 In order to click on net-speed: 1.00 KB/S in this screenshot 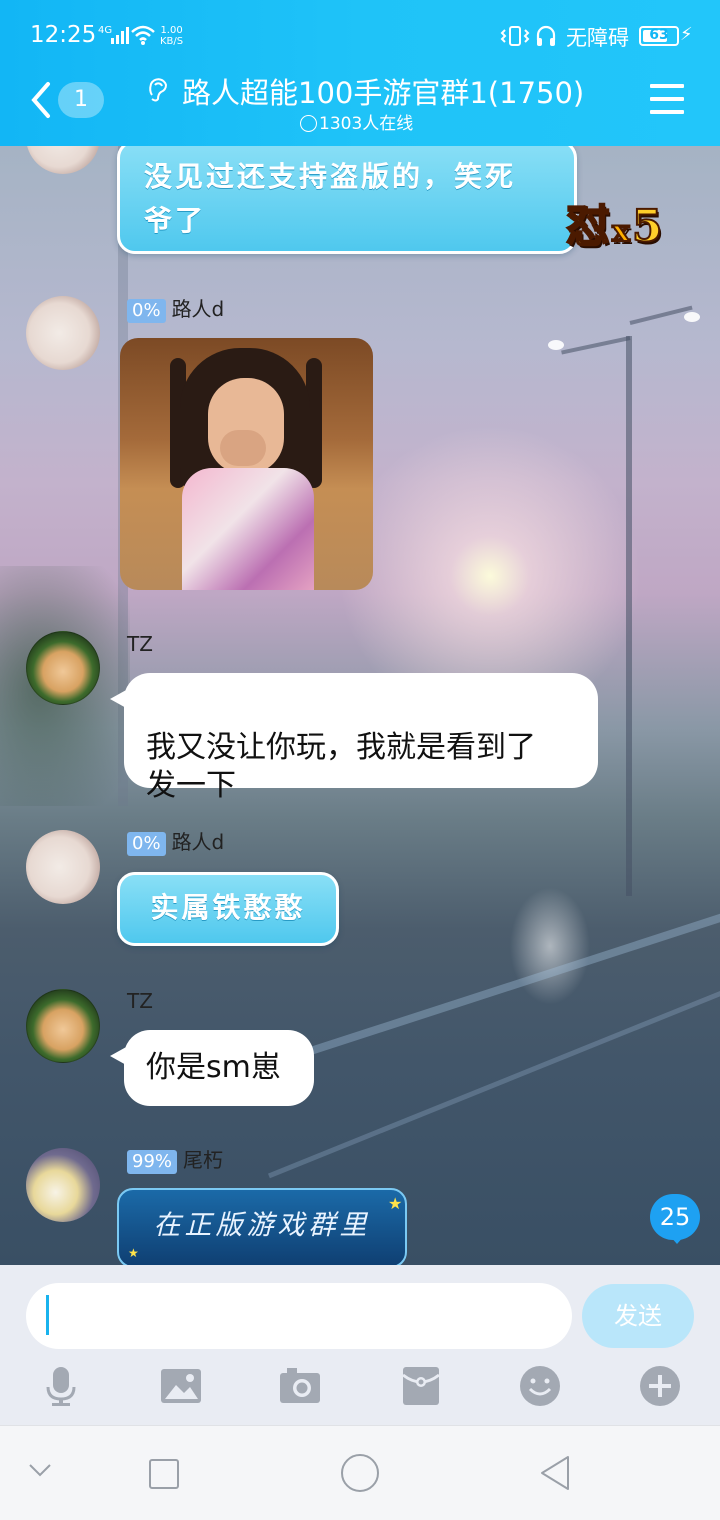, I will do `click(172, 36)`.